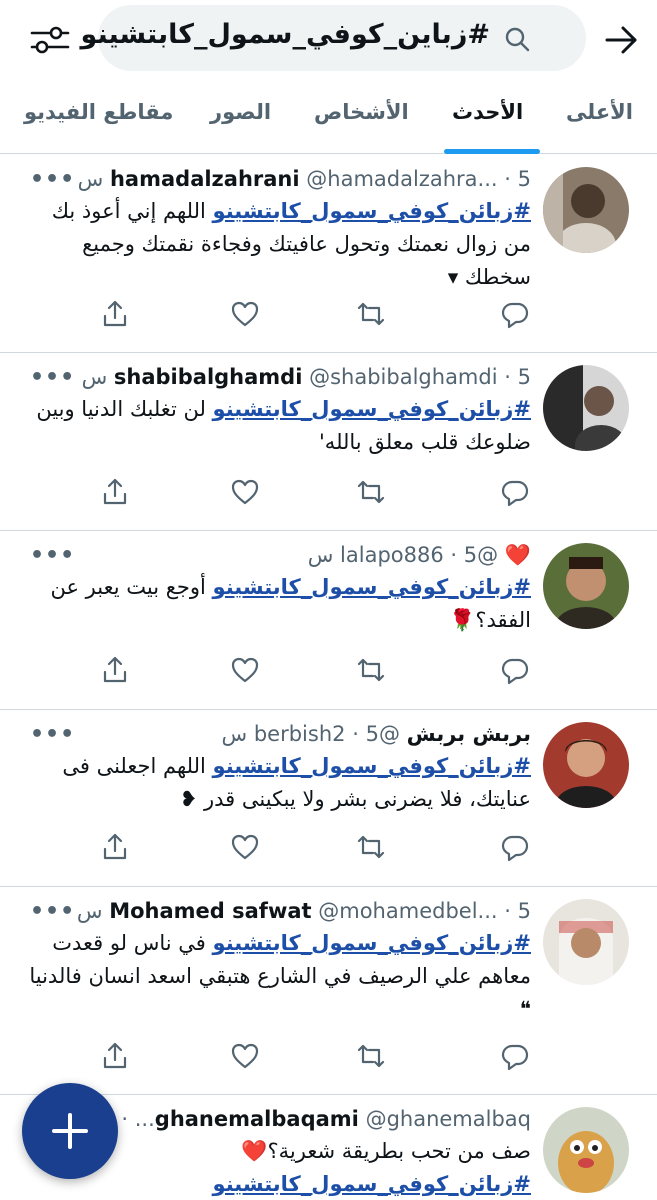  Describe the element at coordinates (403, 377) in the screenshot. I see `user-handle: @shabibalghamdi` at that location.